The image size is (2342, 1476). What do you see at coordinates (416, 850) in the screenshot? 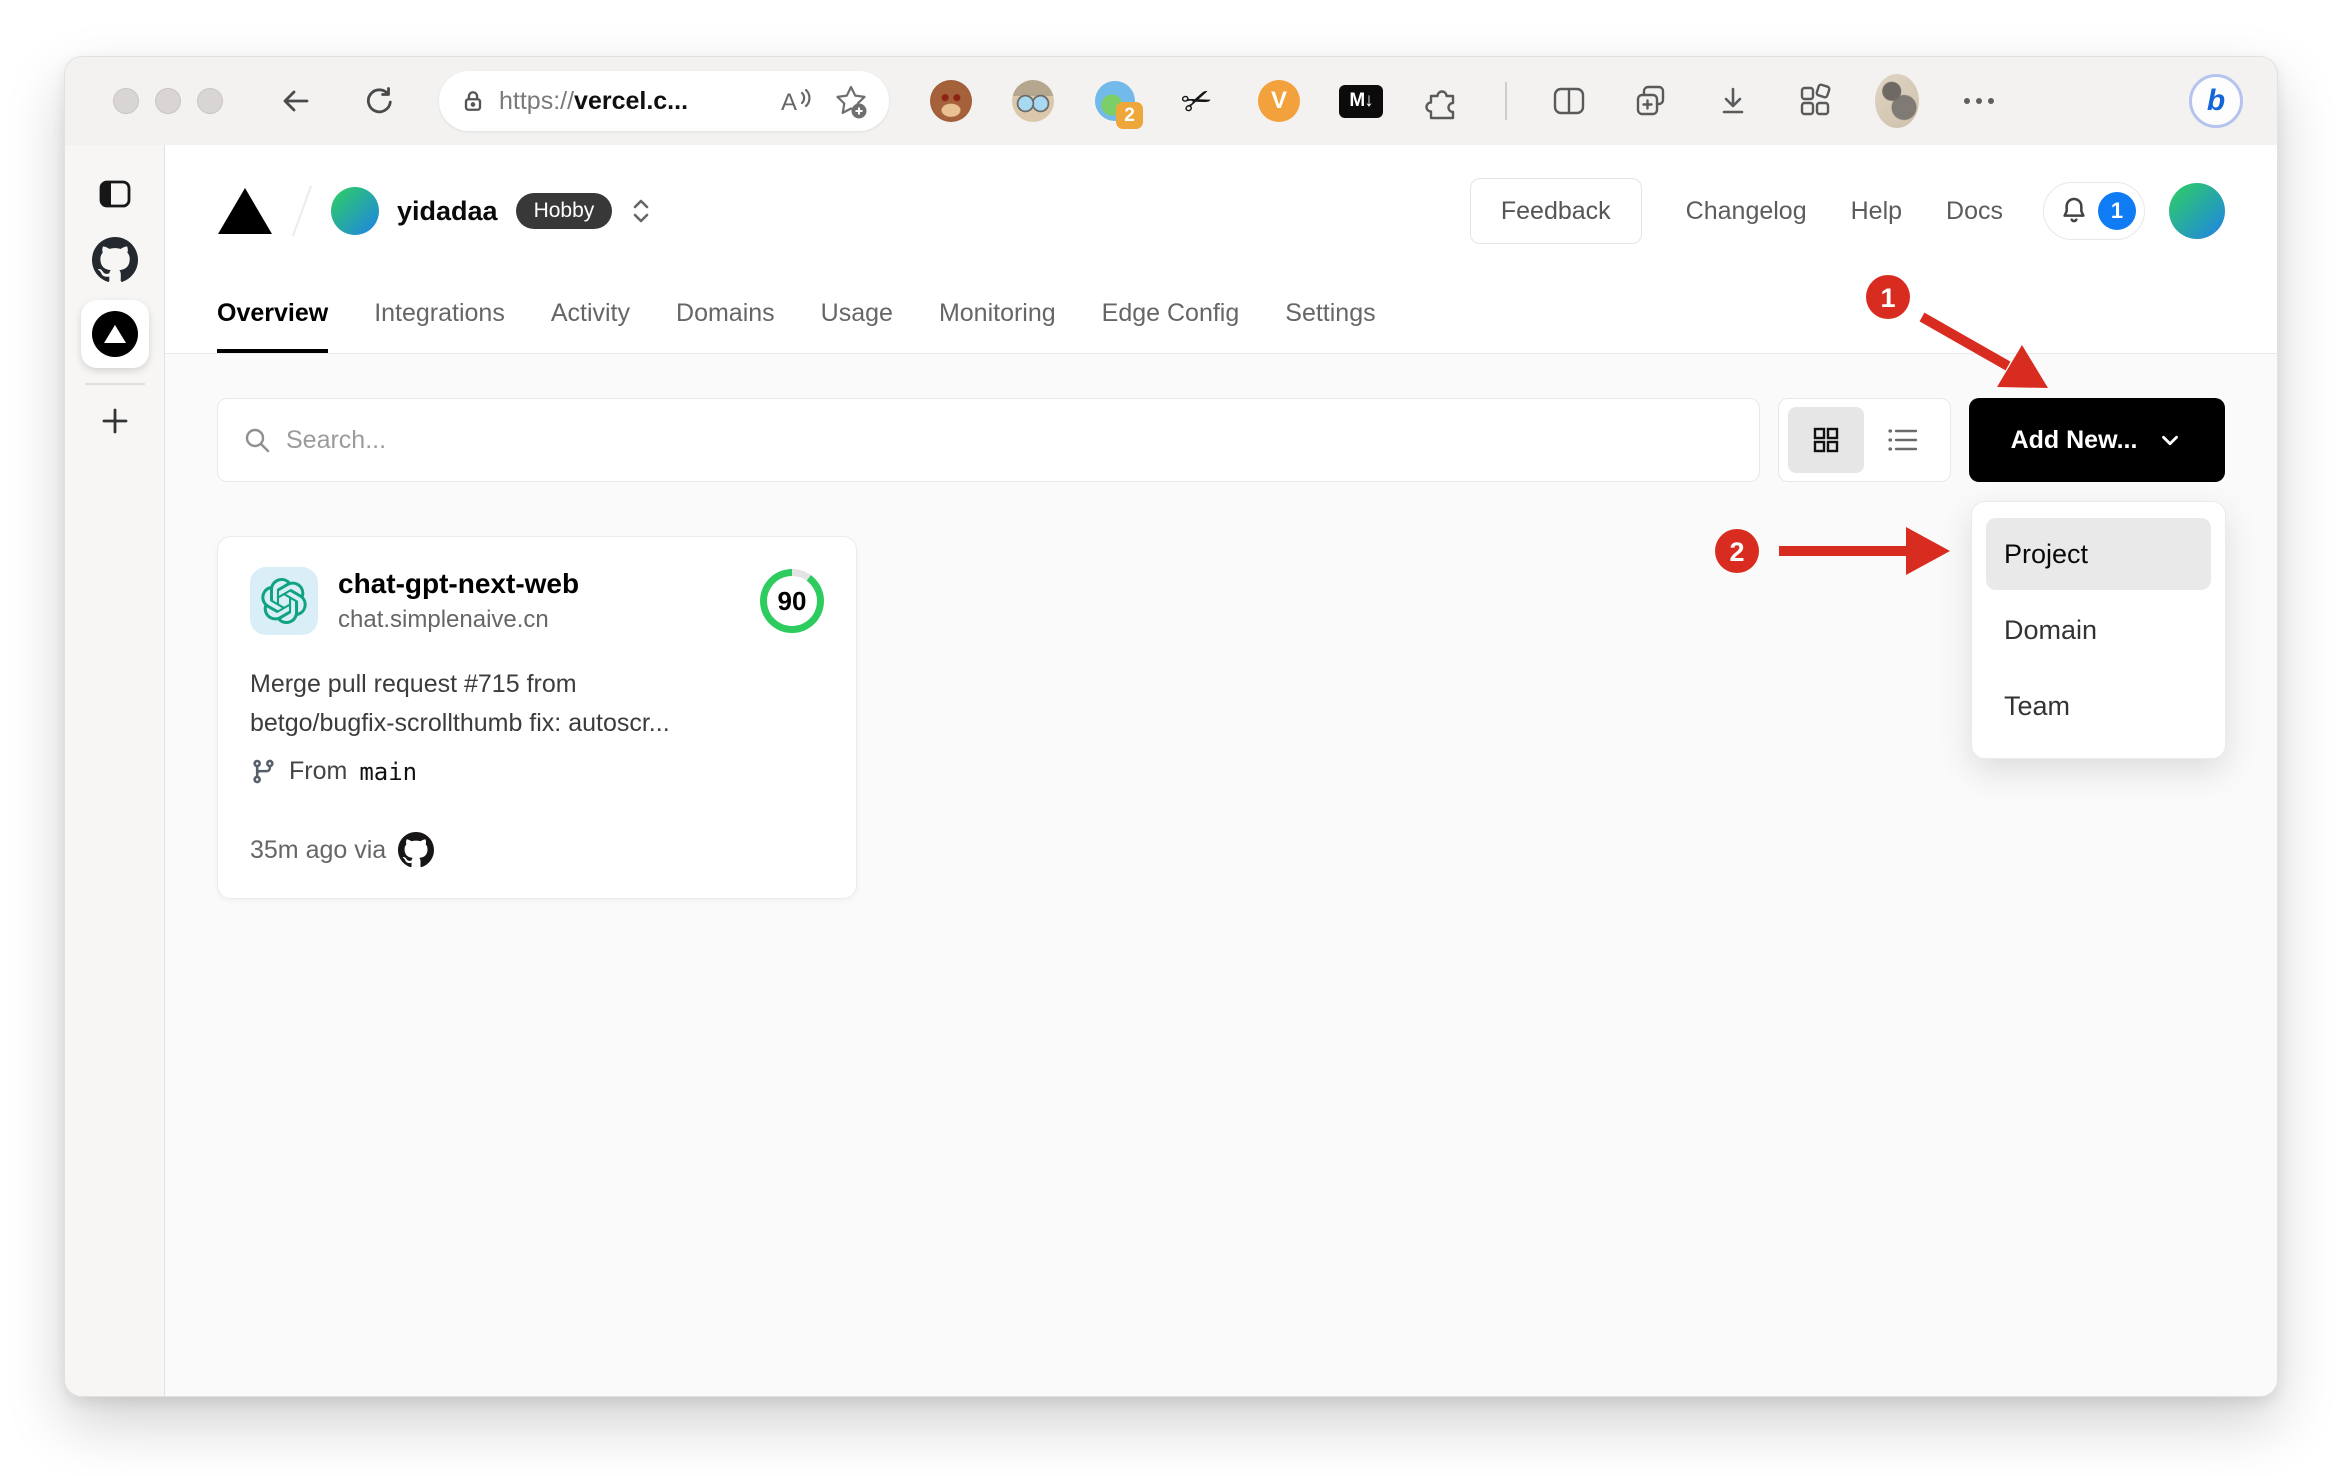
I see `github-icon` at bounding box center [416, 850].